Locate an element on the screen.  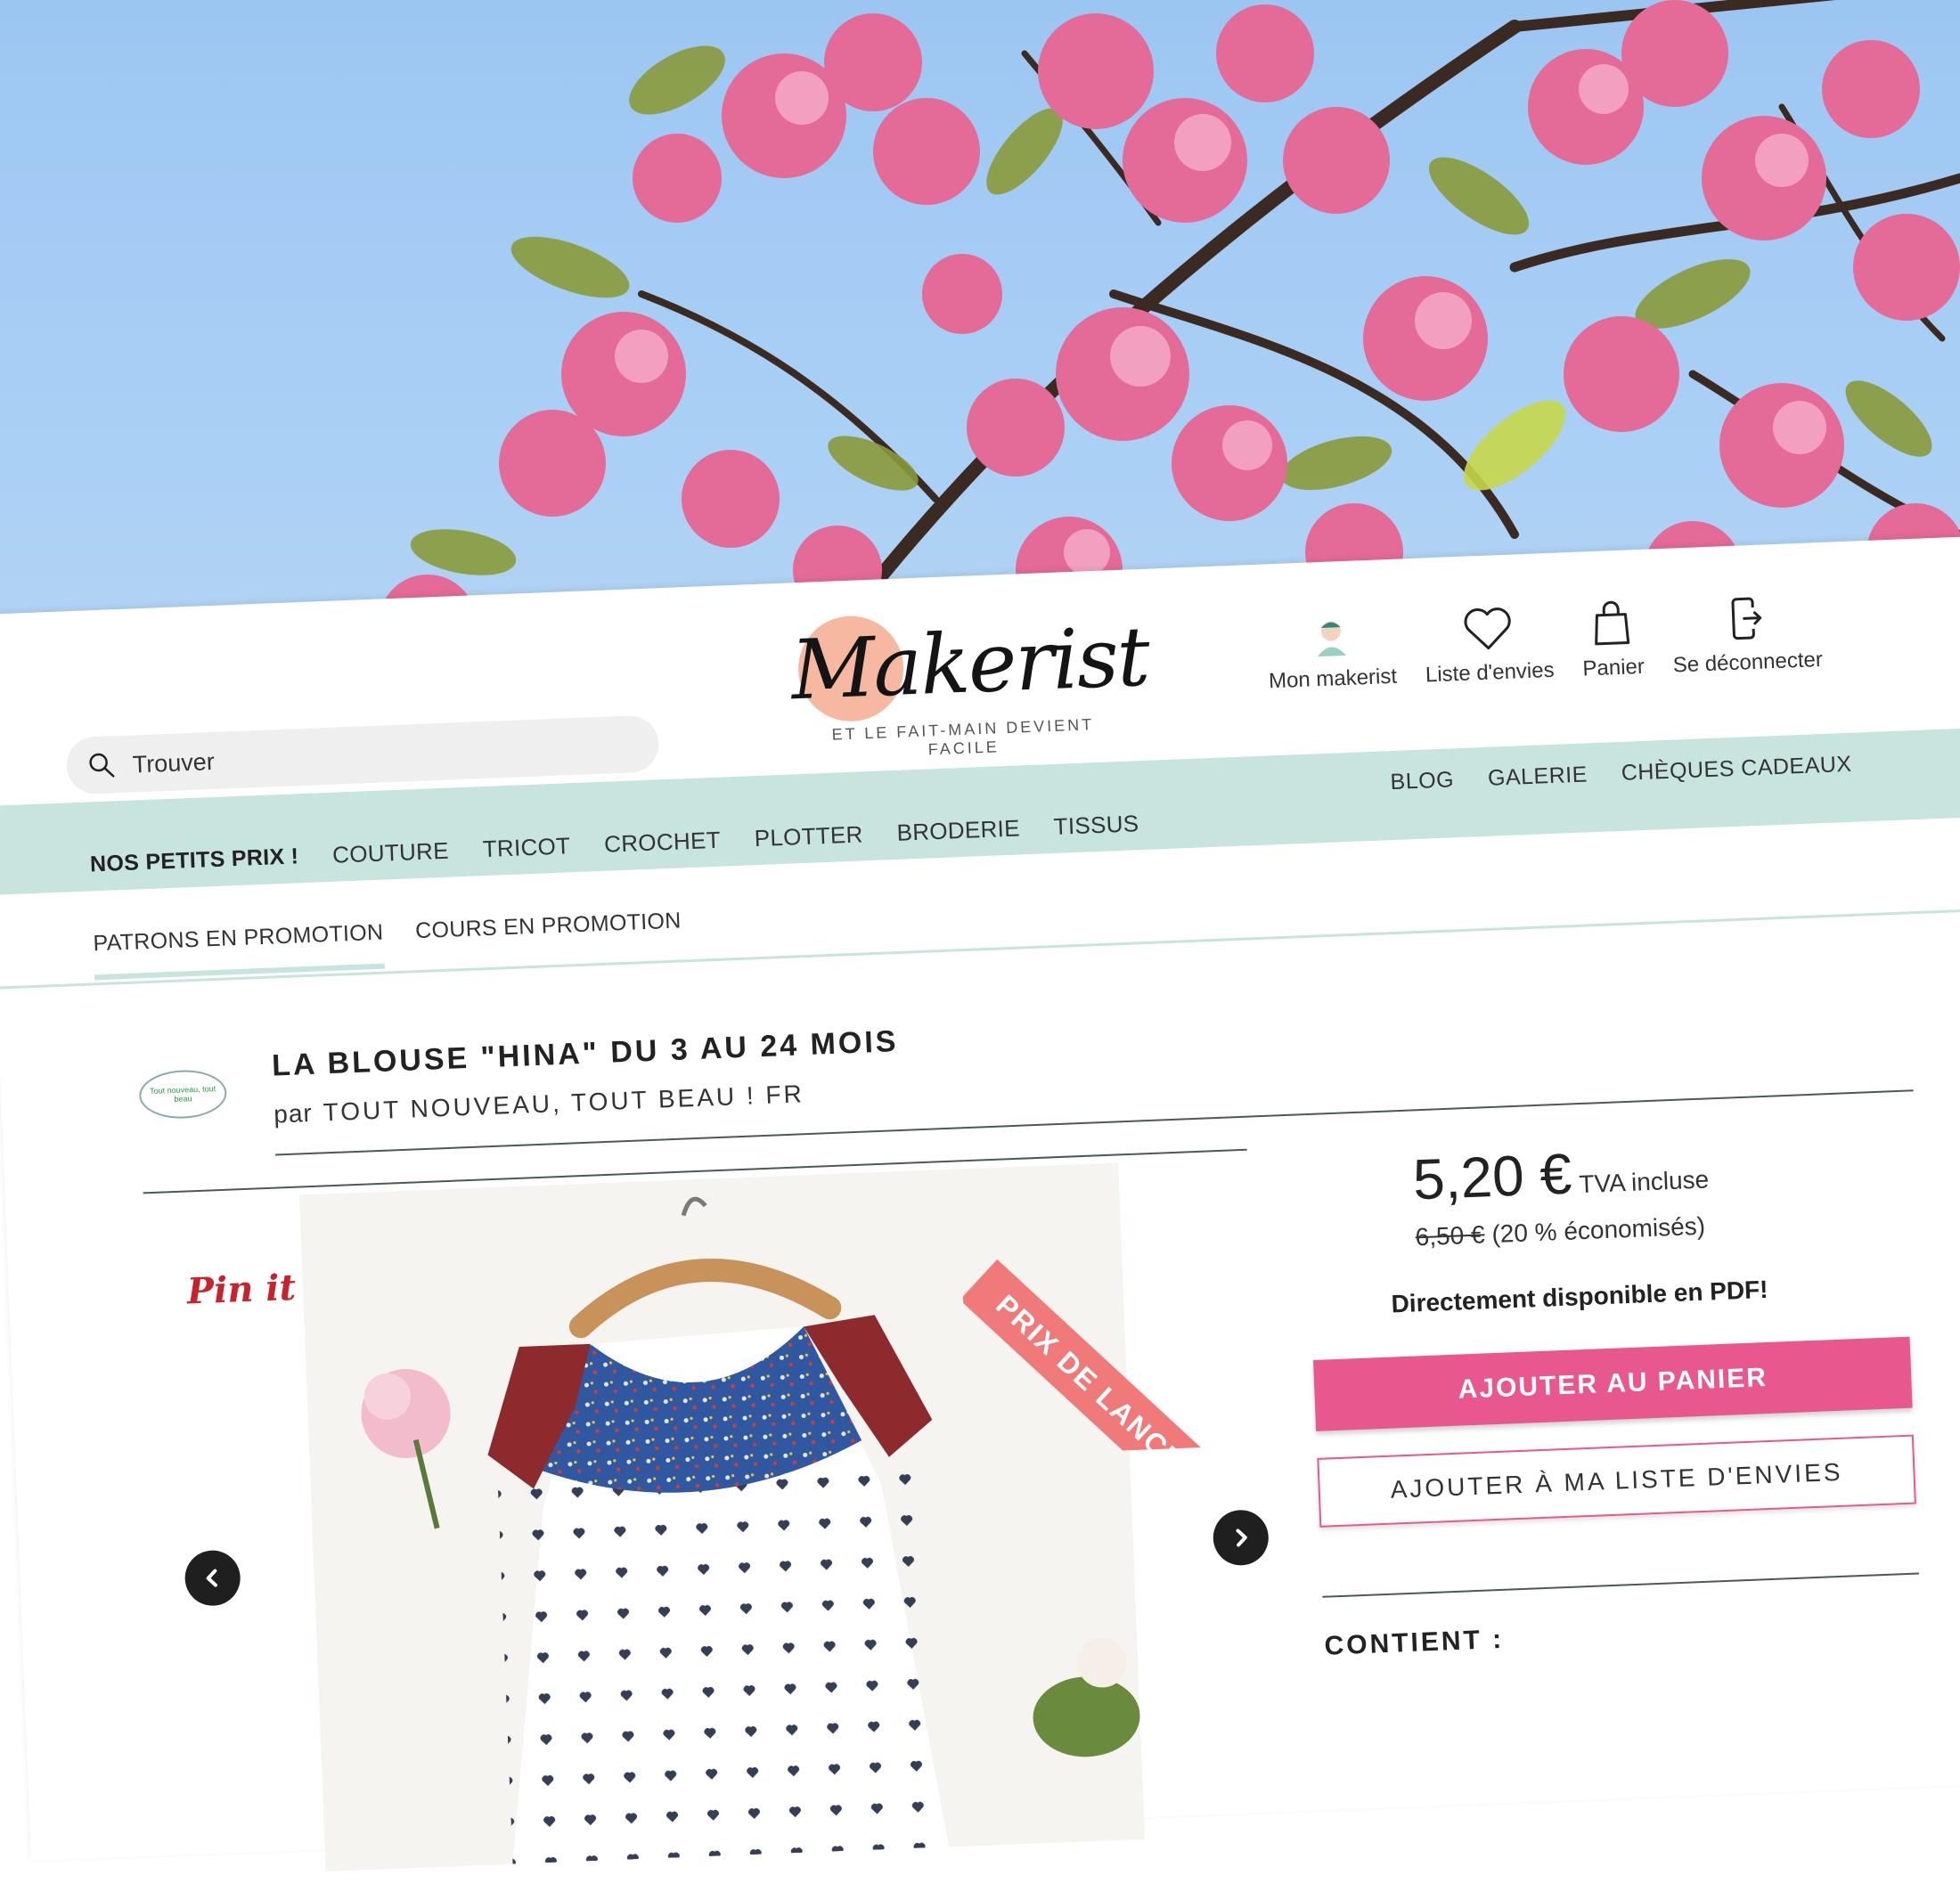
logo-tagline: ET LE FAIT-MAIN DEVIENT FACILE is located at coordinates (963, 737).